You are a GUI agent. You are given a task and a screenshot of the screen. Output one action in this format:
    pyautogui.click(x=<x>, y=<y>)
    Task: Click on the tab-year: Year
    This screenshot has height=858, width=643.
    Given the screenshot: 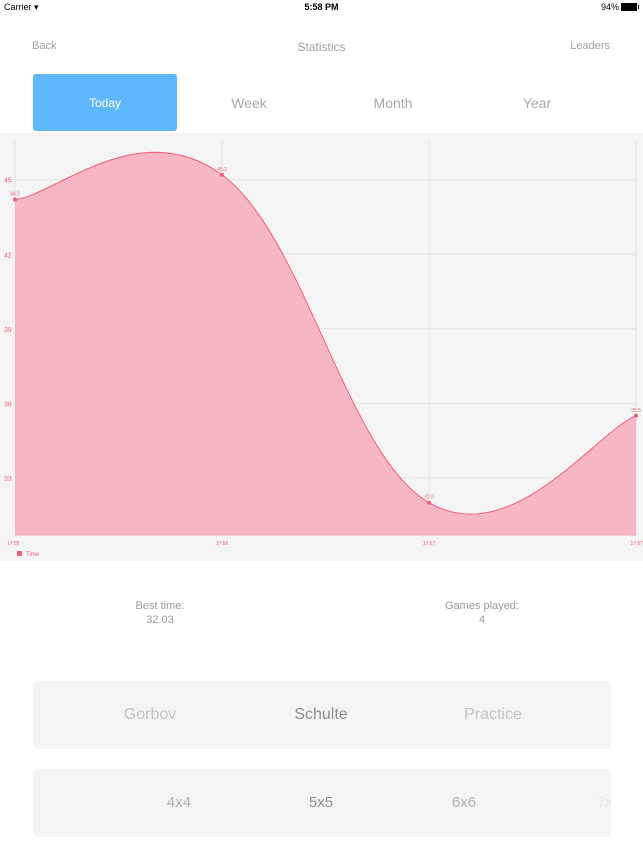 What is the action you would take?
    pyautogui.click(x=537, y=102)
    